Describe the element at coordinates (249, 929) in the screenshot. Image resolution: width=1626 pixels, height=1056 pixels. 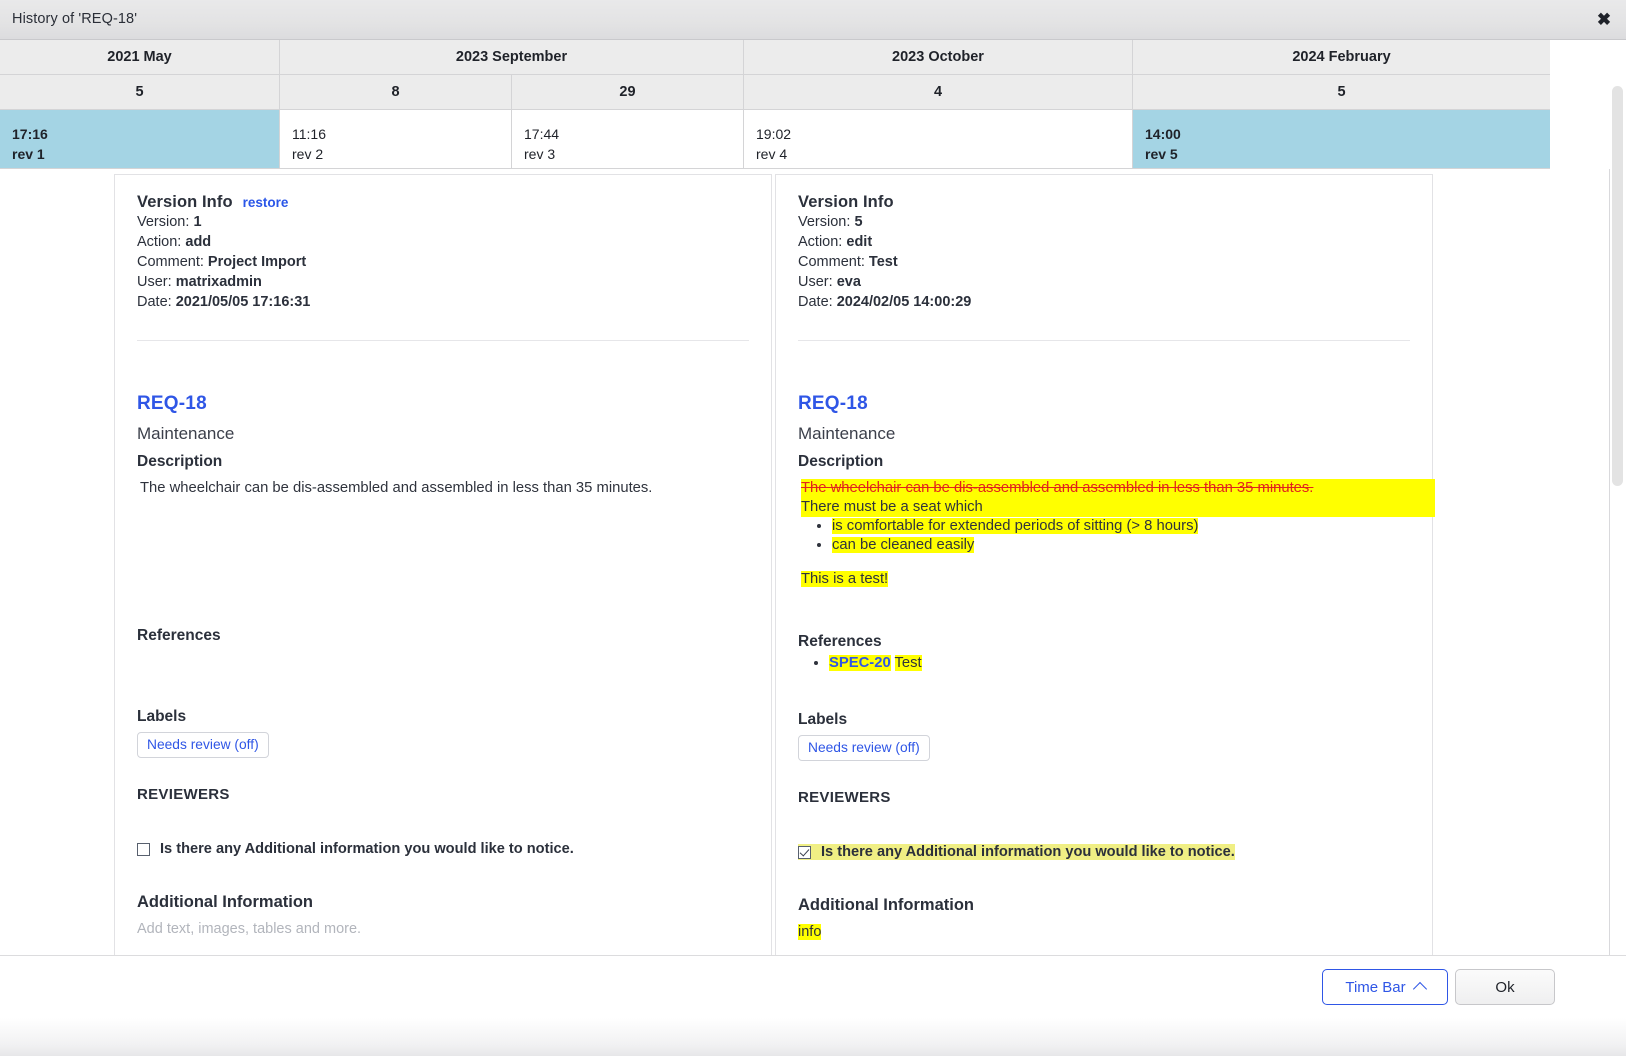
I see `additional-information-placeholder: Add text, images, tables and more.` at that location.